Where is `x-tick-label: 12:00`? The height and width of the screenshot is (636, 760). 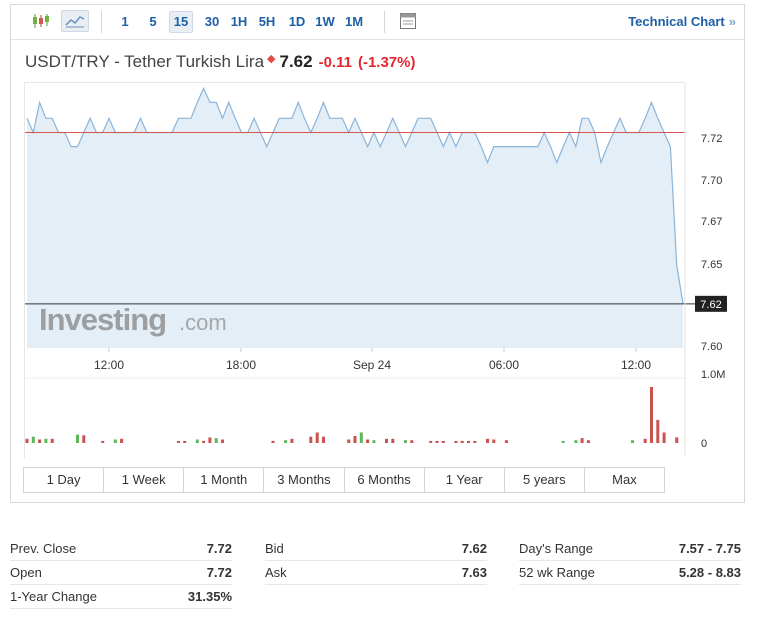
x-tick-label: 12:00 is located at coordinates (109, 365).